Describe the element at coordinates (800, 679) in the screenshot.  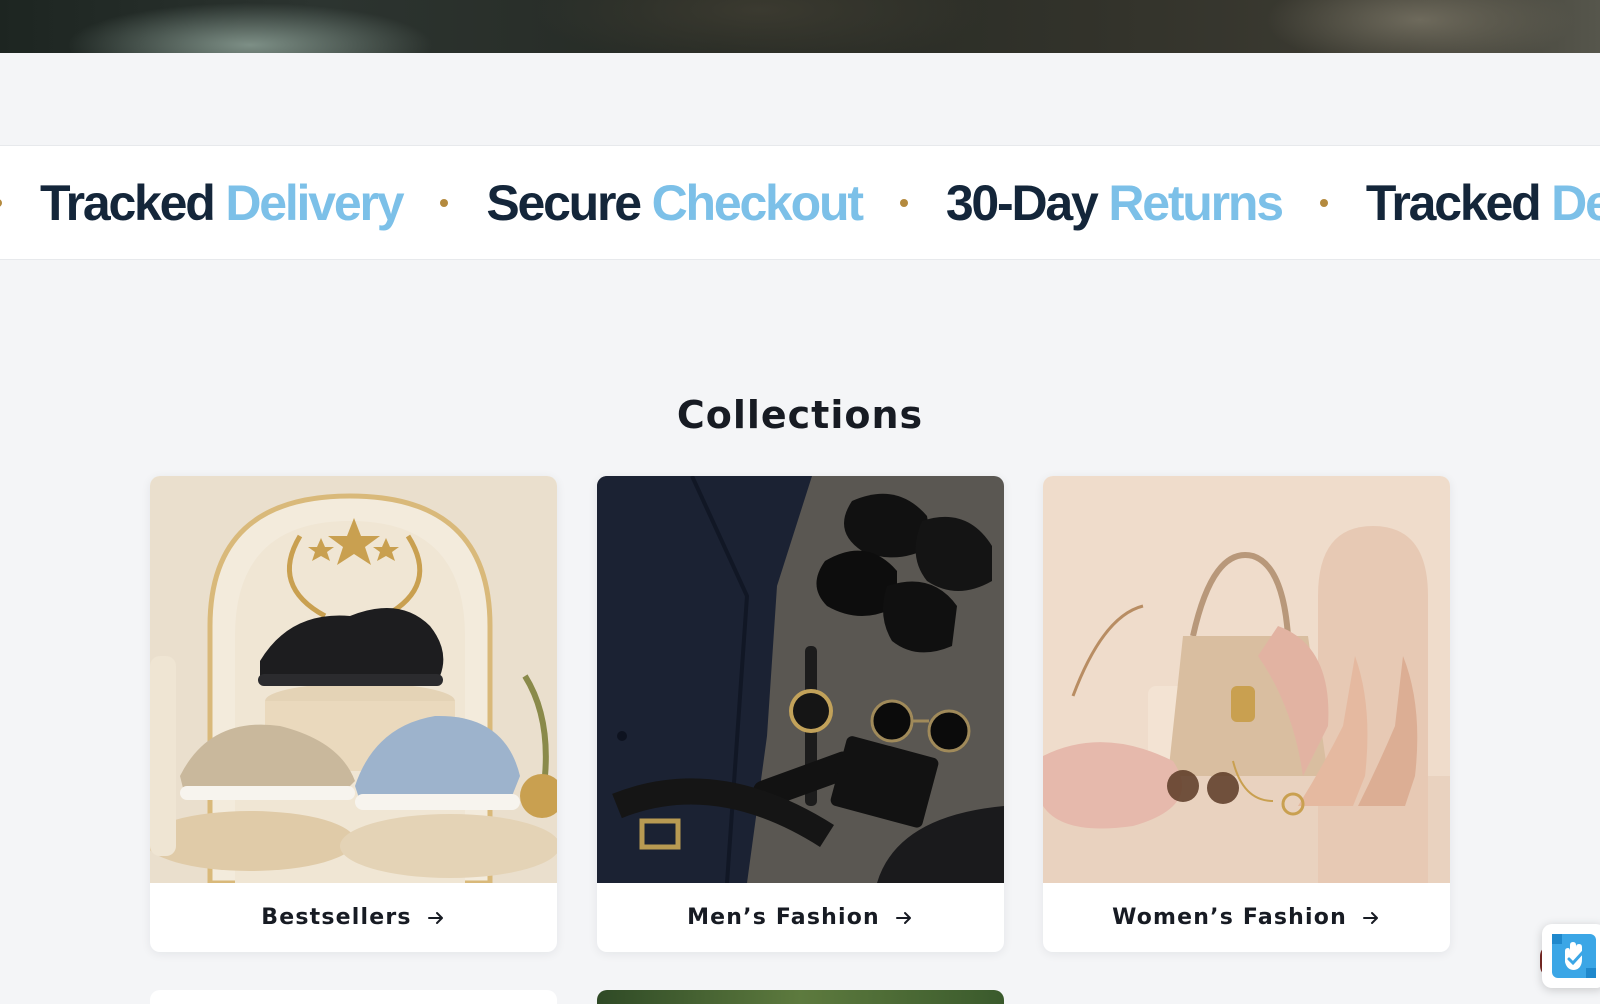
I see `mens-fashion-image` at that location.